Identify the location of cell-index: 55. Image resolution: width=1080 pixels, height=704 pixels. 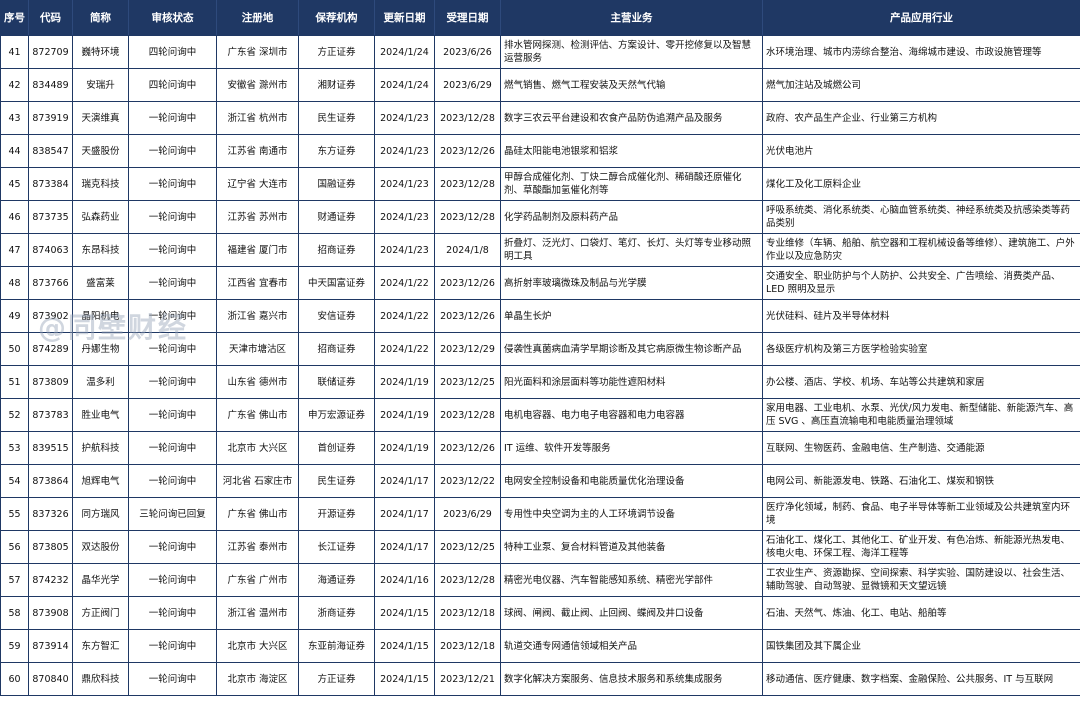
(14, 514).